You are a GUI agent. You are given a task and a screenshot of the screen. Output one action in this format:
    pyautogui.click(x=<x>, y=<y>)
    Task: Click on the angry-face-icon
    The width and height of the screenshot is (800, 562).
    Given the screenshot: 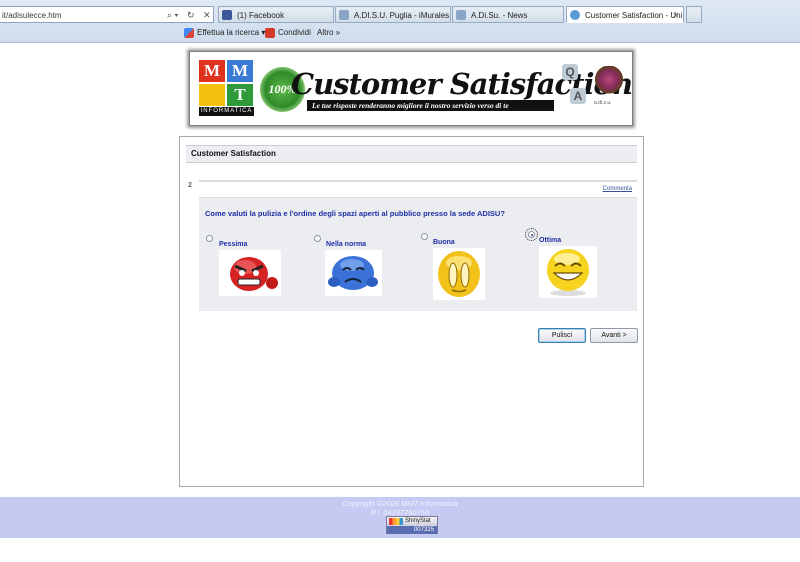 What is the action you would take?
    pyautogui.click(x=250, y=273)
    